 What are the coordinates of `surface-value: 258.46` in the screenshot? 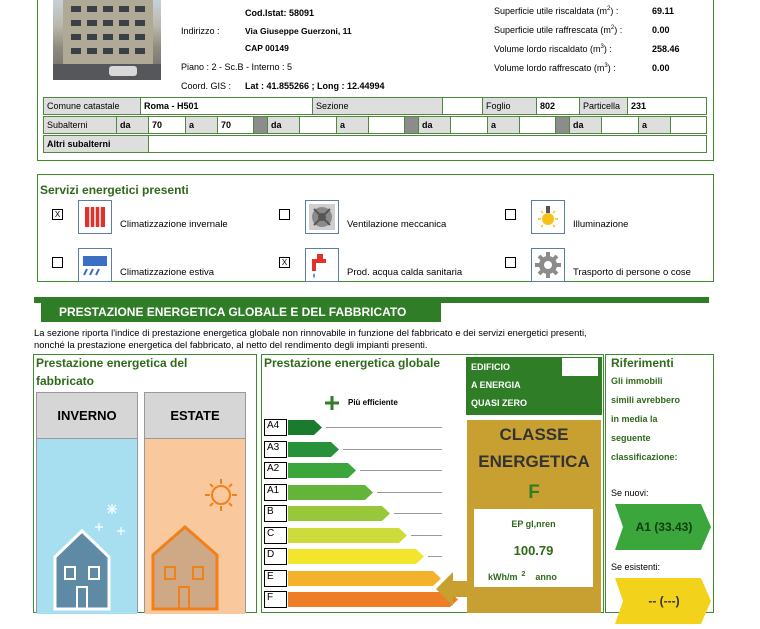 It's located at (666, 49).